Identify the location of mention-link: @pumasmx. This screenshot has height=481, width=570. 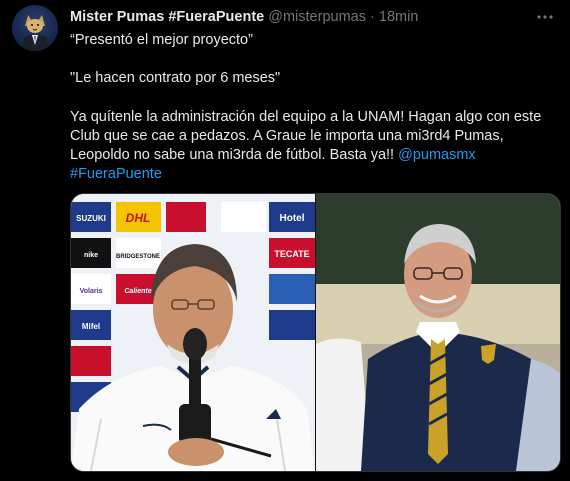
(437, 155).